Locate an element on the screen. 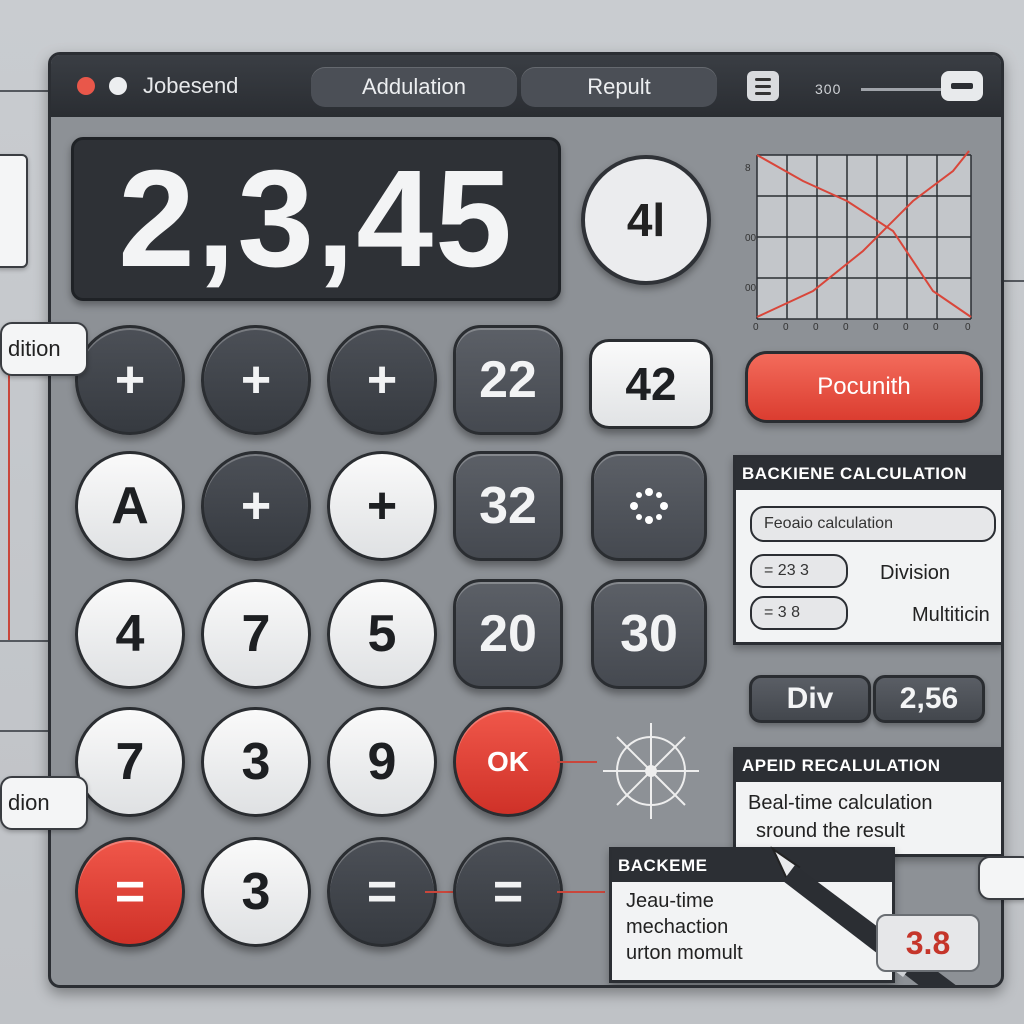 Image resolution: width=1024 pixels, height=1024 pixels. ok-key: OK is located at coordinates (508, 762).